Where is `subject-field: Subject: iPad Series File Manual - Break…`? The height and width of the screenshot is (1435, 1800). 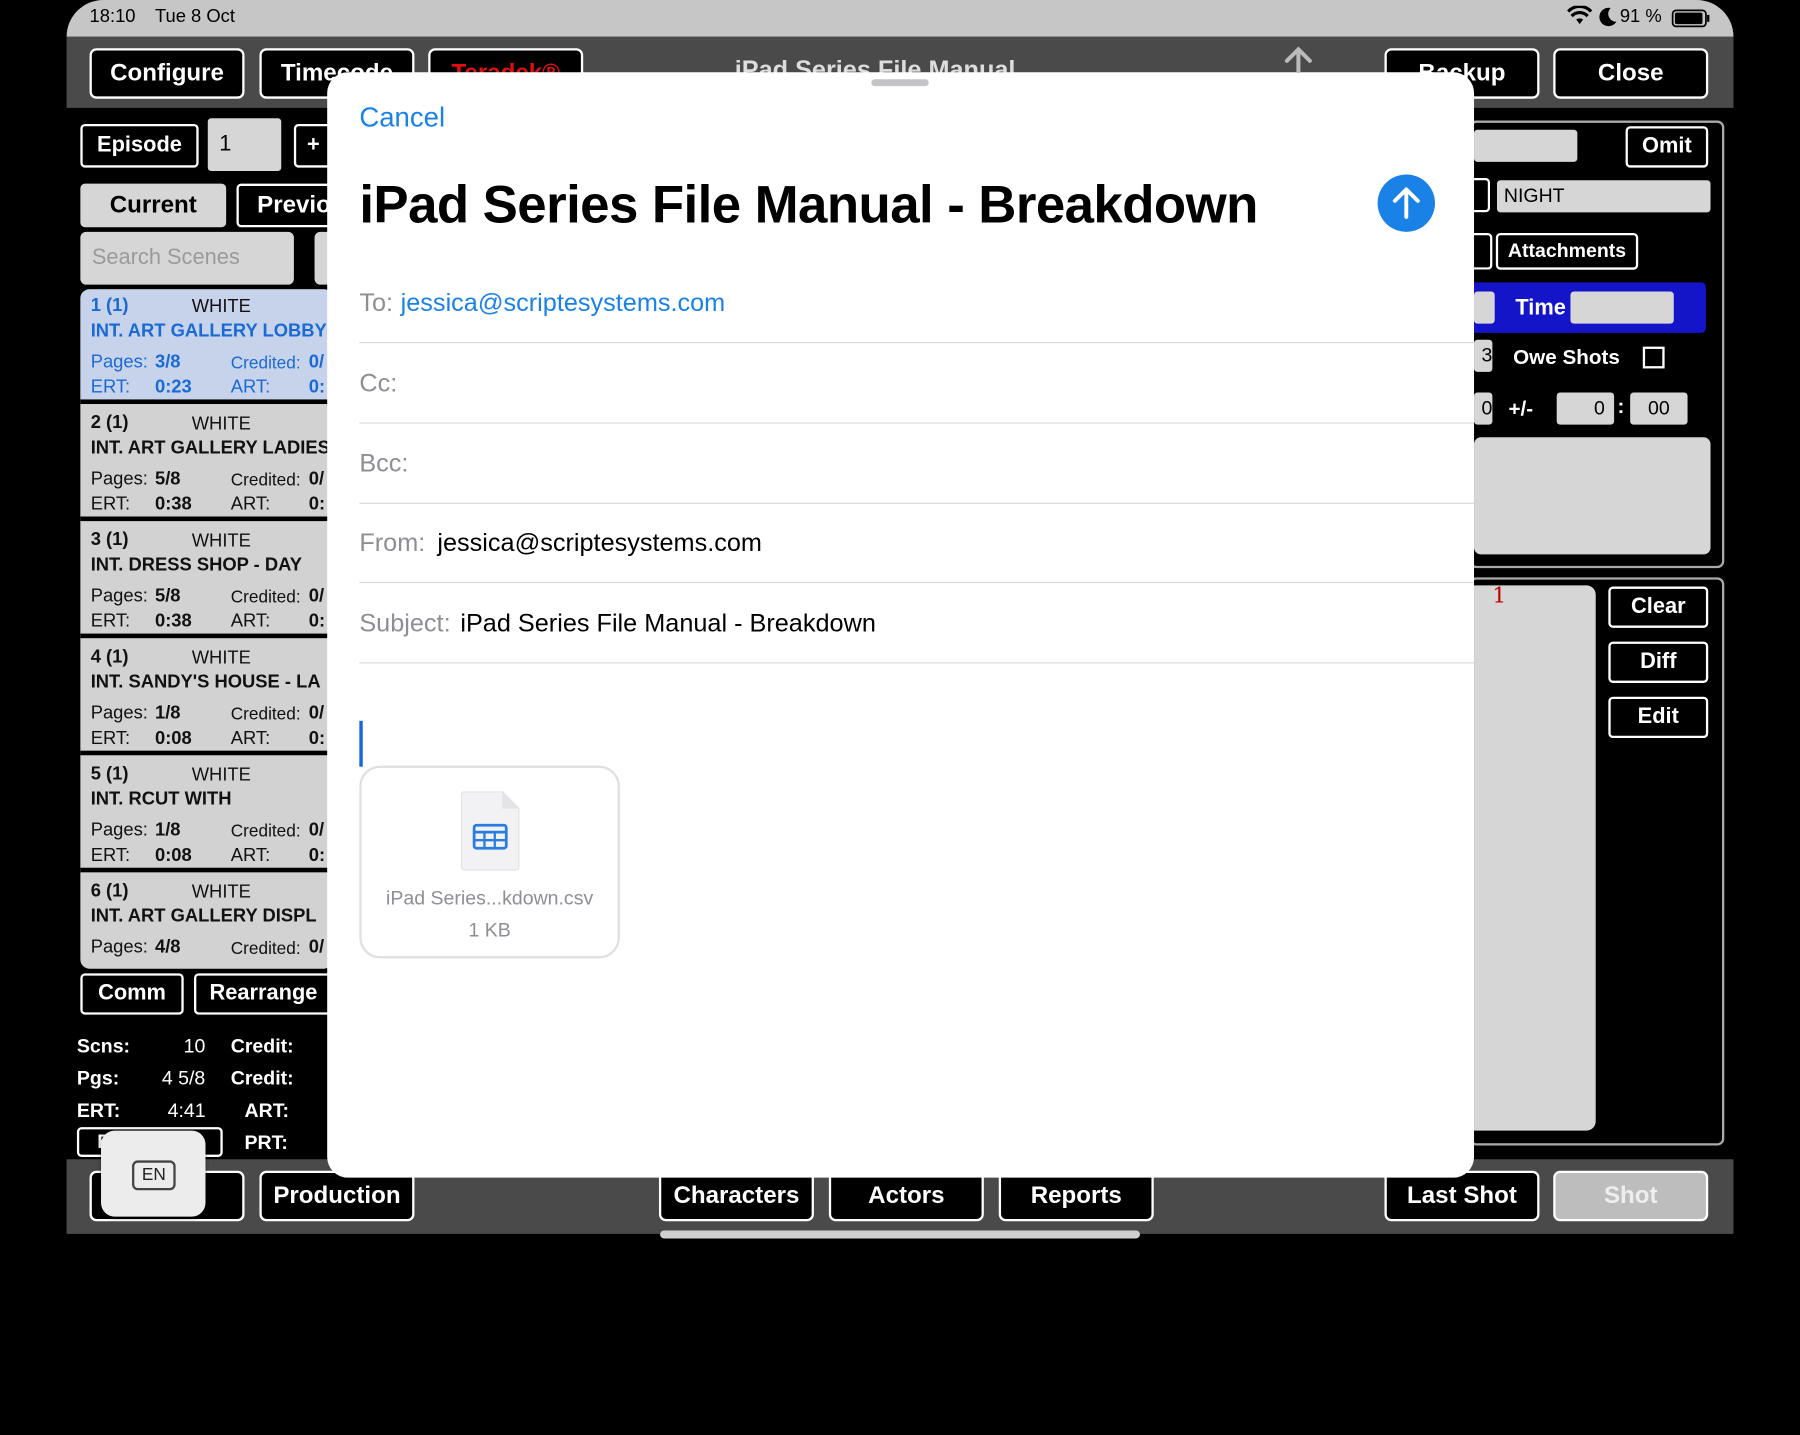
subject-field: Subject: iPad Series File Manual - Break… is located at coordinates (917, 623).